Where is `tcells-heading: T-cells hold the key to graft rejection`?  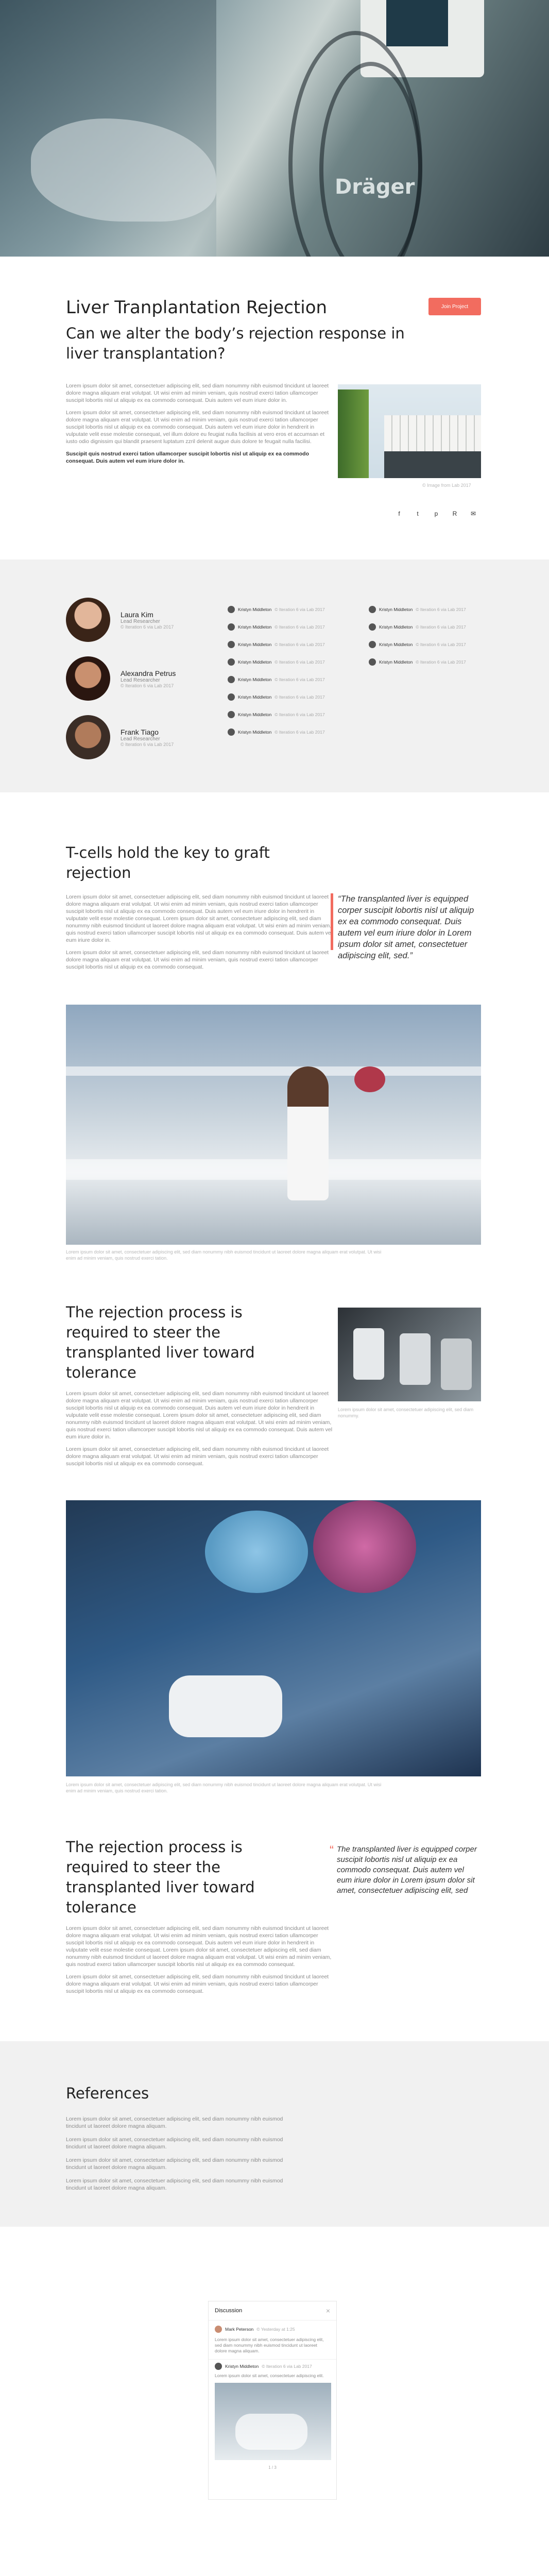 tcells-heading: T-cells hold the key to graft rejection is located at coordinates (168, 863).